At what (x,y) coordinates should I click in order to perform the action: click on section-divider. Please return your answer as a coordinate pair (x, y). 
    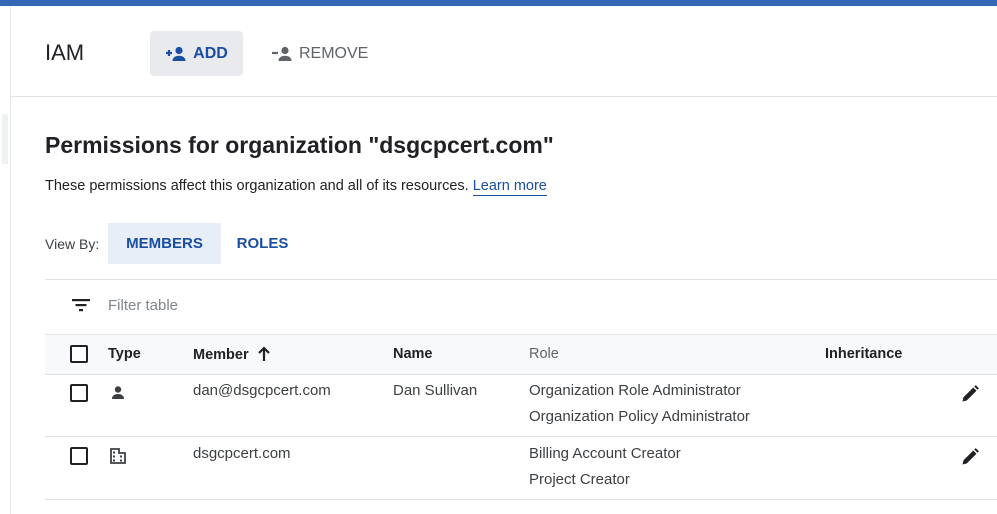
    Looking at the image, I should click on (521, 279).